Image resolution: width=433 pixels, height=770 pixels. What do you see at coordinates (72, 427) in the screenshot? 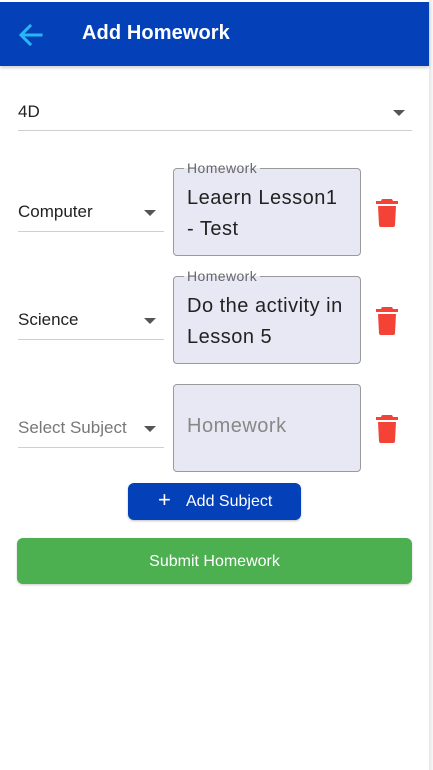
I see `subject-select-placeholder: Select Subject` at bounding box center [72, 427].